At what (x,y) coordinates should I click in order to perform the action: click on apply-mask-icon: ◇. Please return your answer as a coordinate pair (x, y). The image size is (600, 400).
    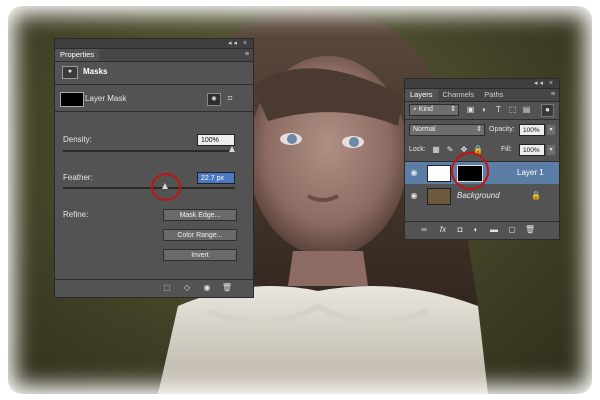
    Looking at the image, I should click on (187, 288).